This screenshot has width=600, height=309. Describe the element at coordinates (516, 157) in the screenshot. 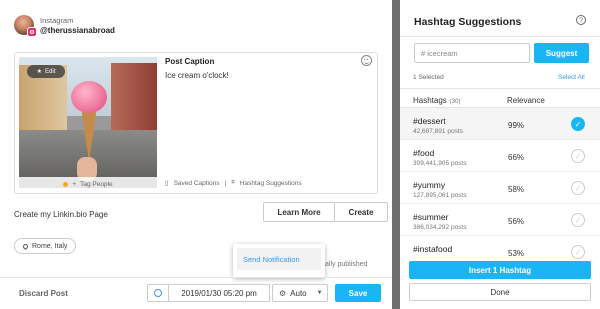

I see `hashtag-relevance: 66%` at that location.